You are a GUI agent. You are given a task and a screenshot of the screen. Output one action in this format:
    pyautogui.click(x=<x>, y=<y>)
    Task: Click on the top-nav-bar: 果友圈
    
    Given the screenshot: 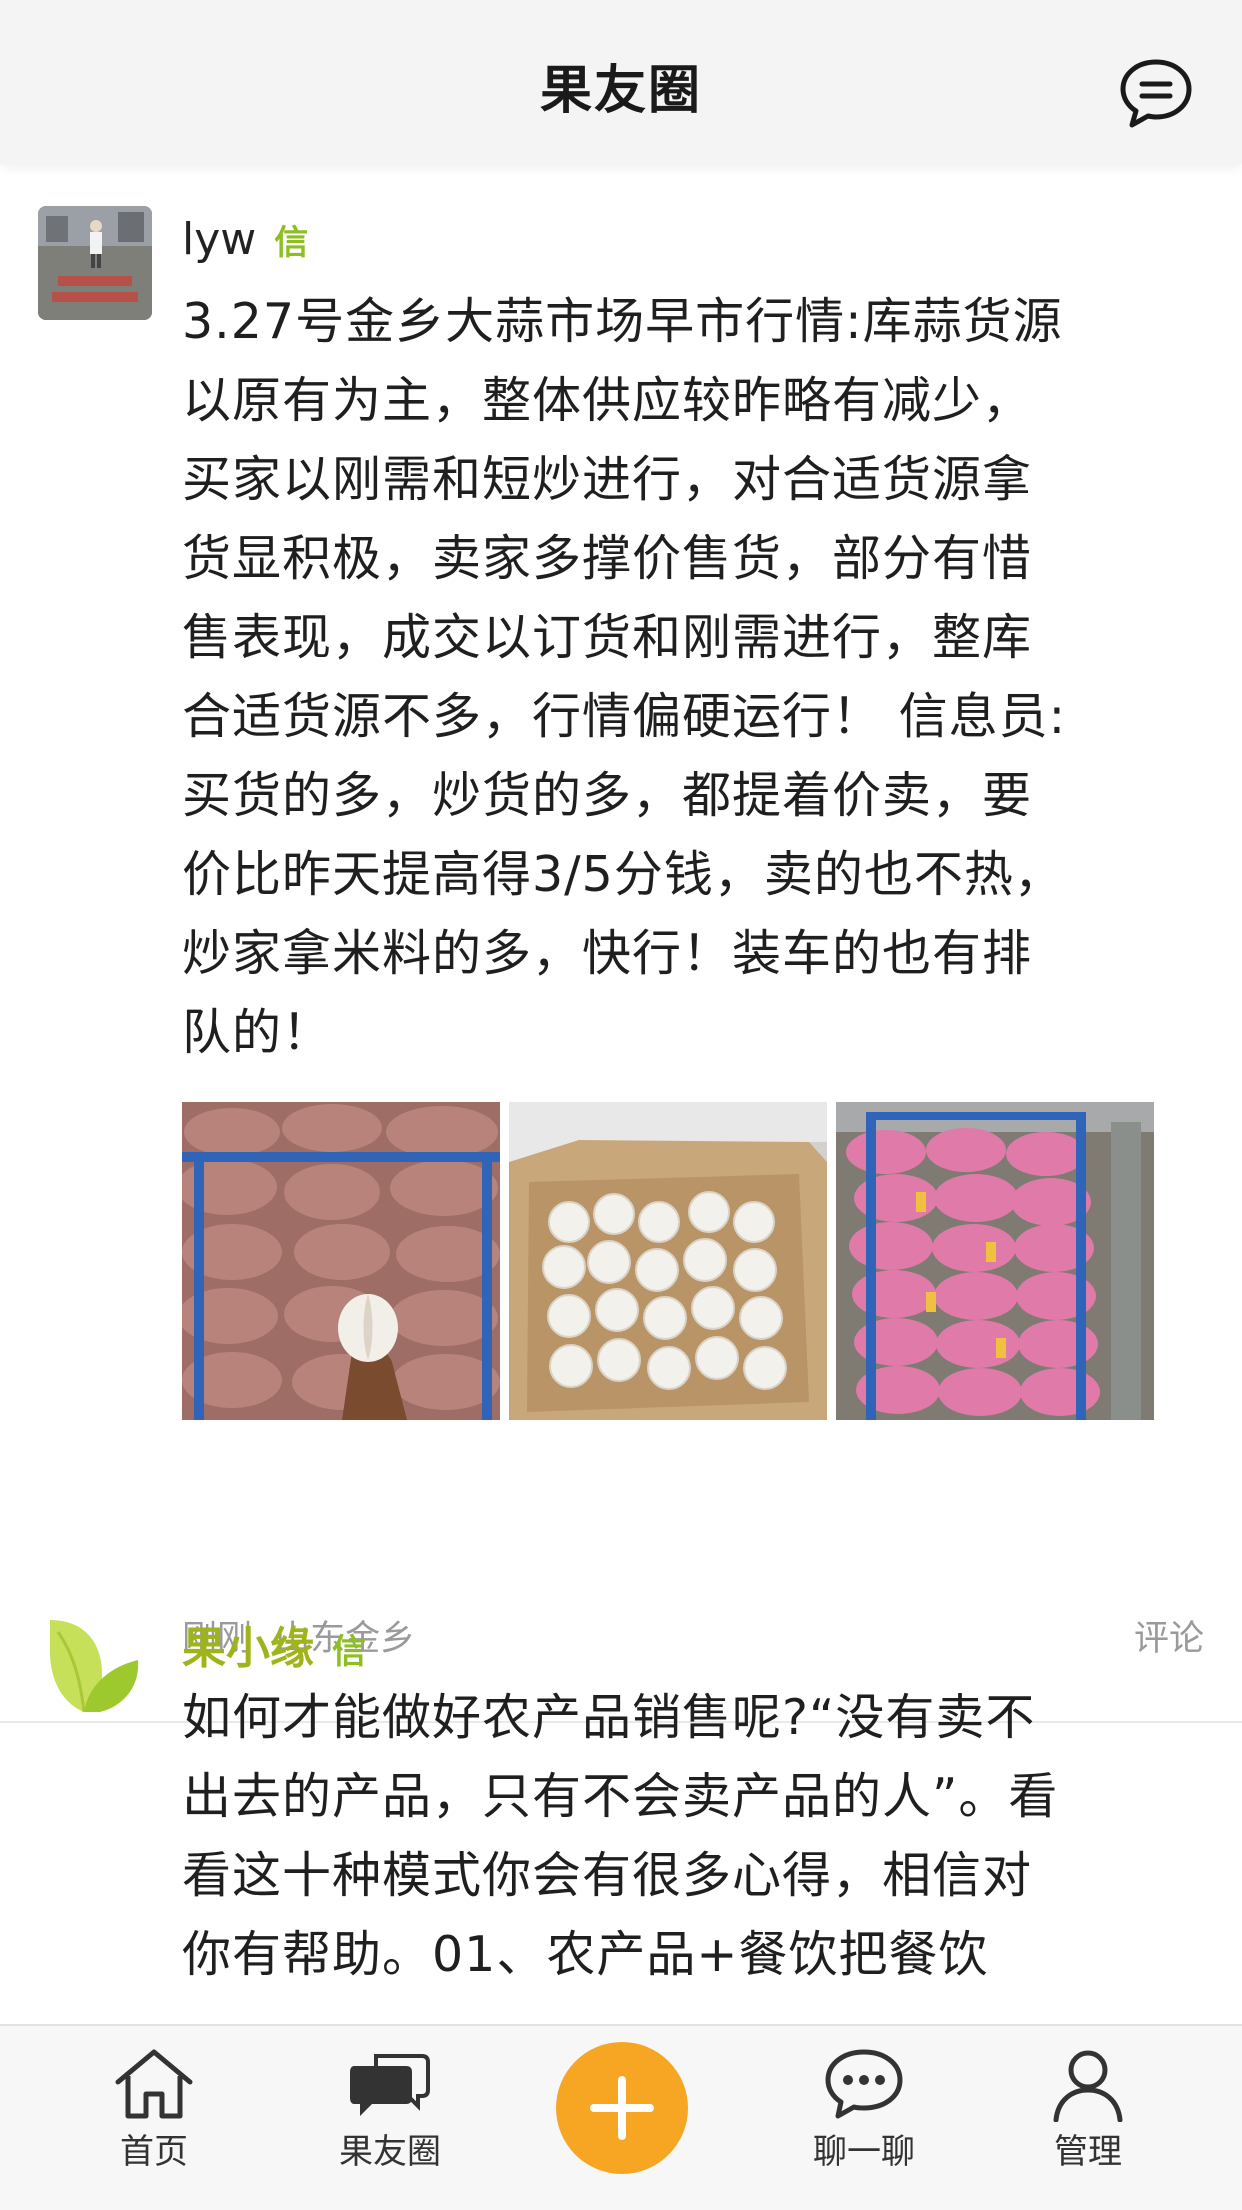 What is the action you would take?
    pyautogui.click(x=621, y=82)
    